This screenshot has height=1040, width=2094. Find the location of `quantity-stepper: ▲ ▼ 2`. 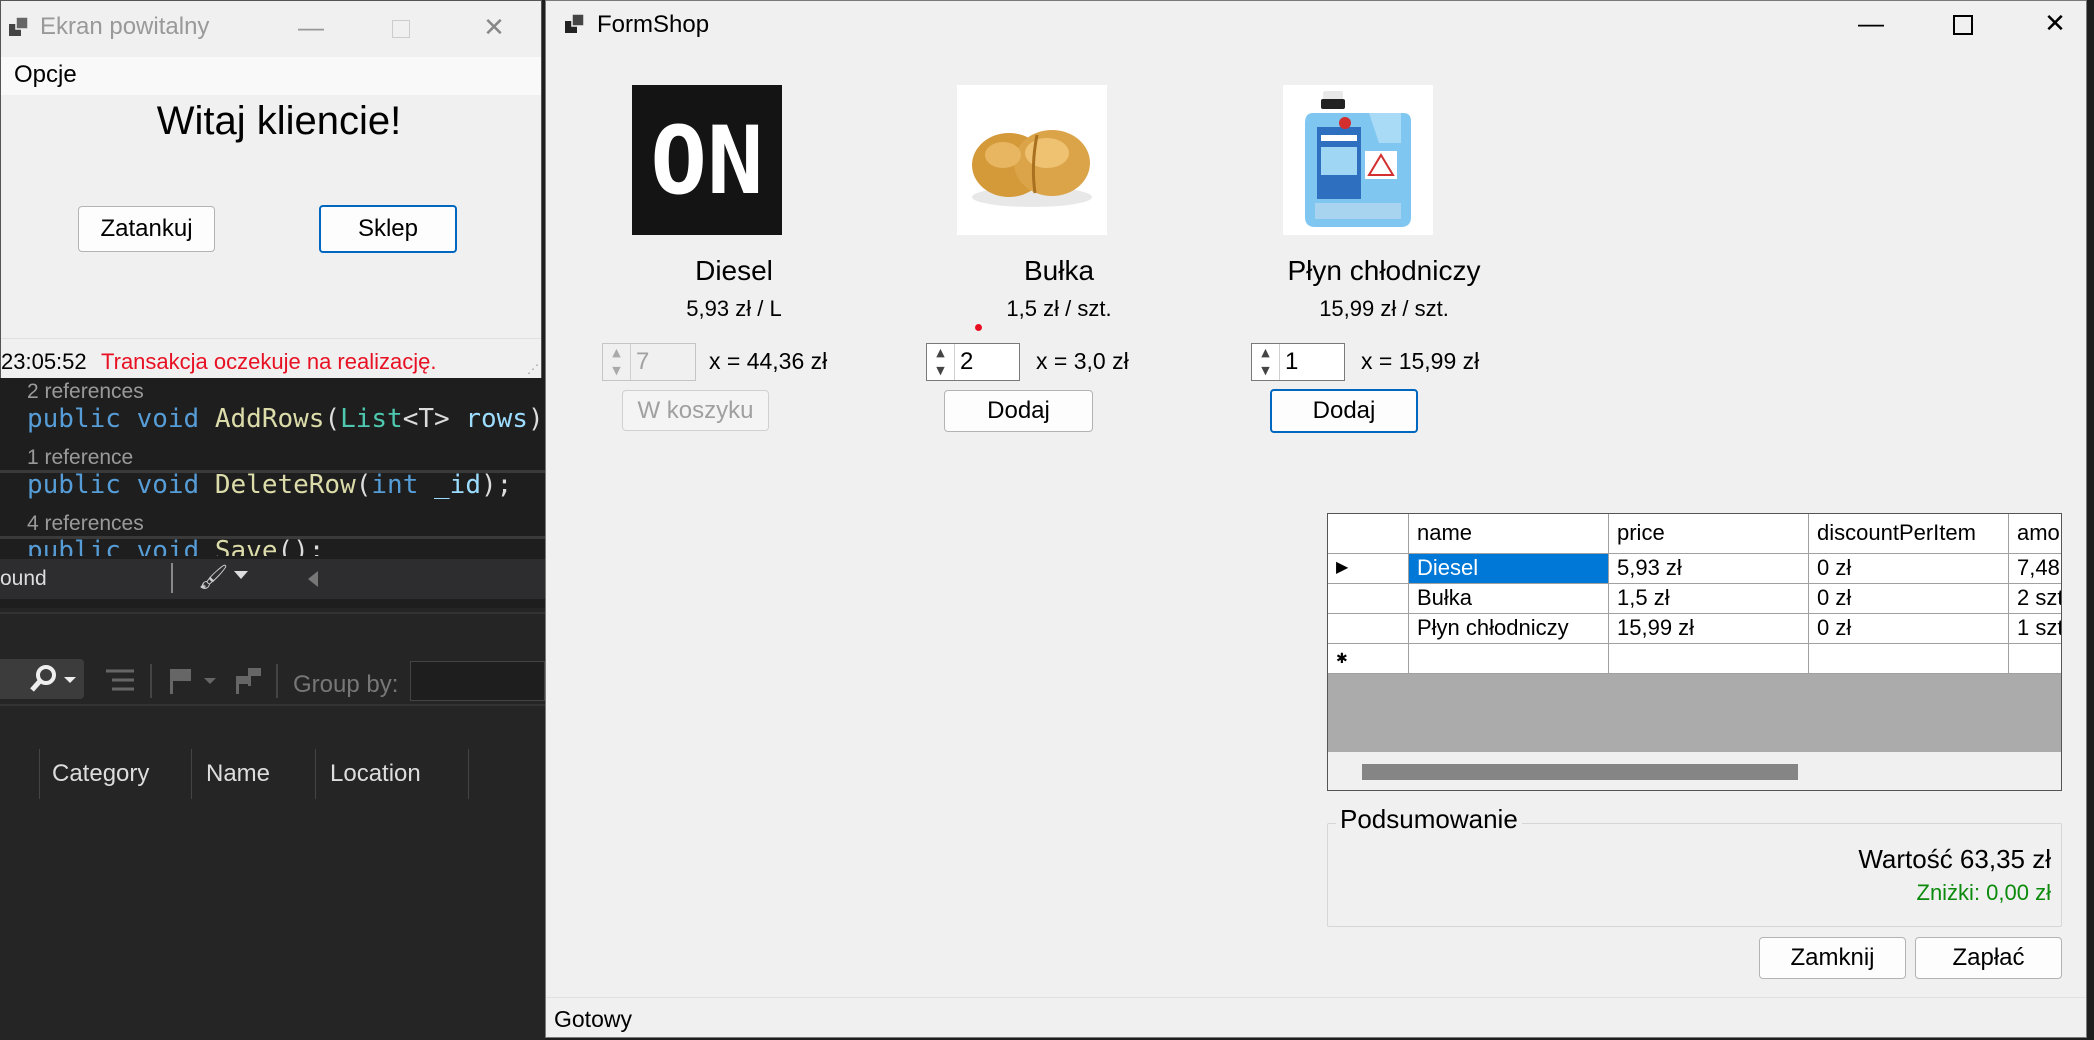

quantity-stepper: ▲ ▼ 2 is located at coordinates (973, 362).